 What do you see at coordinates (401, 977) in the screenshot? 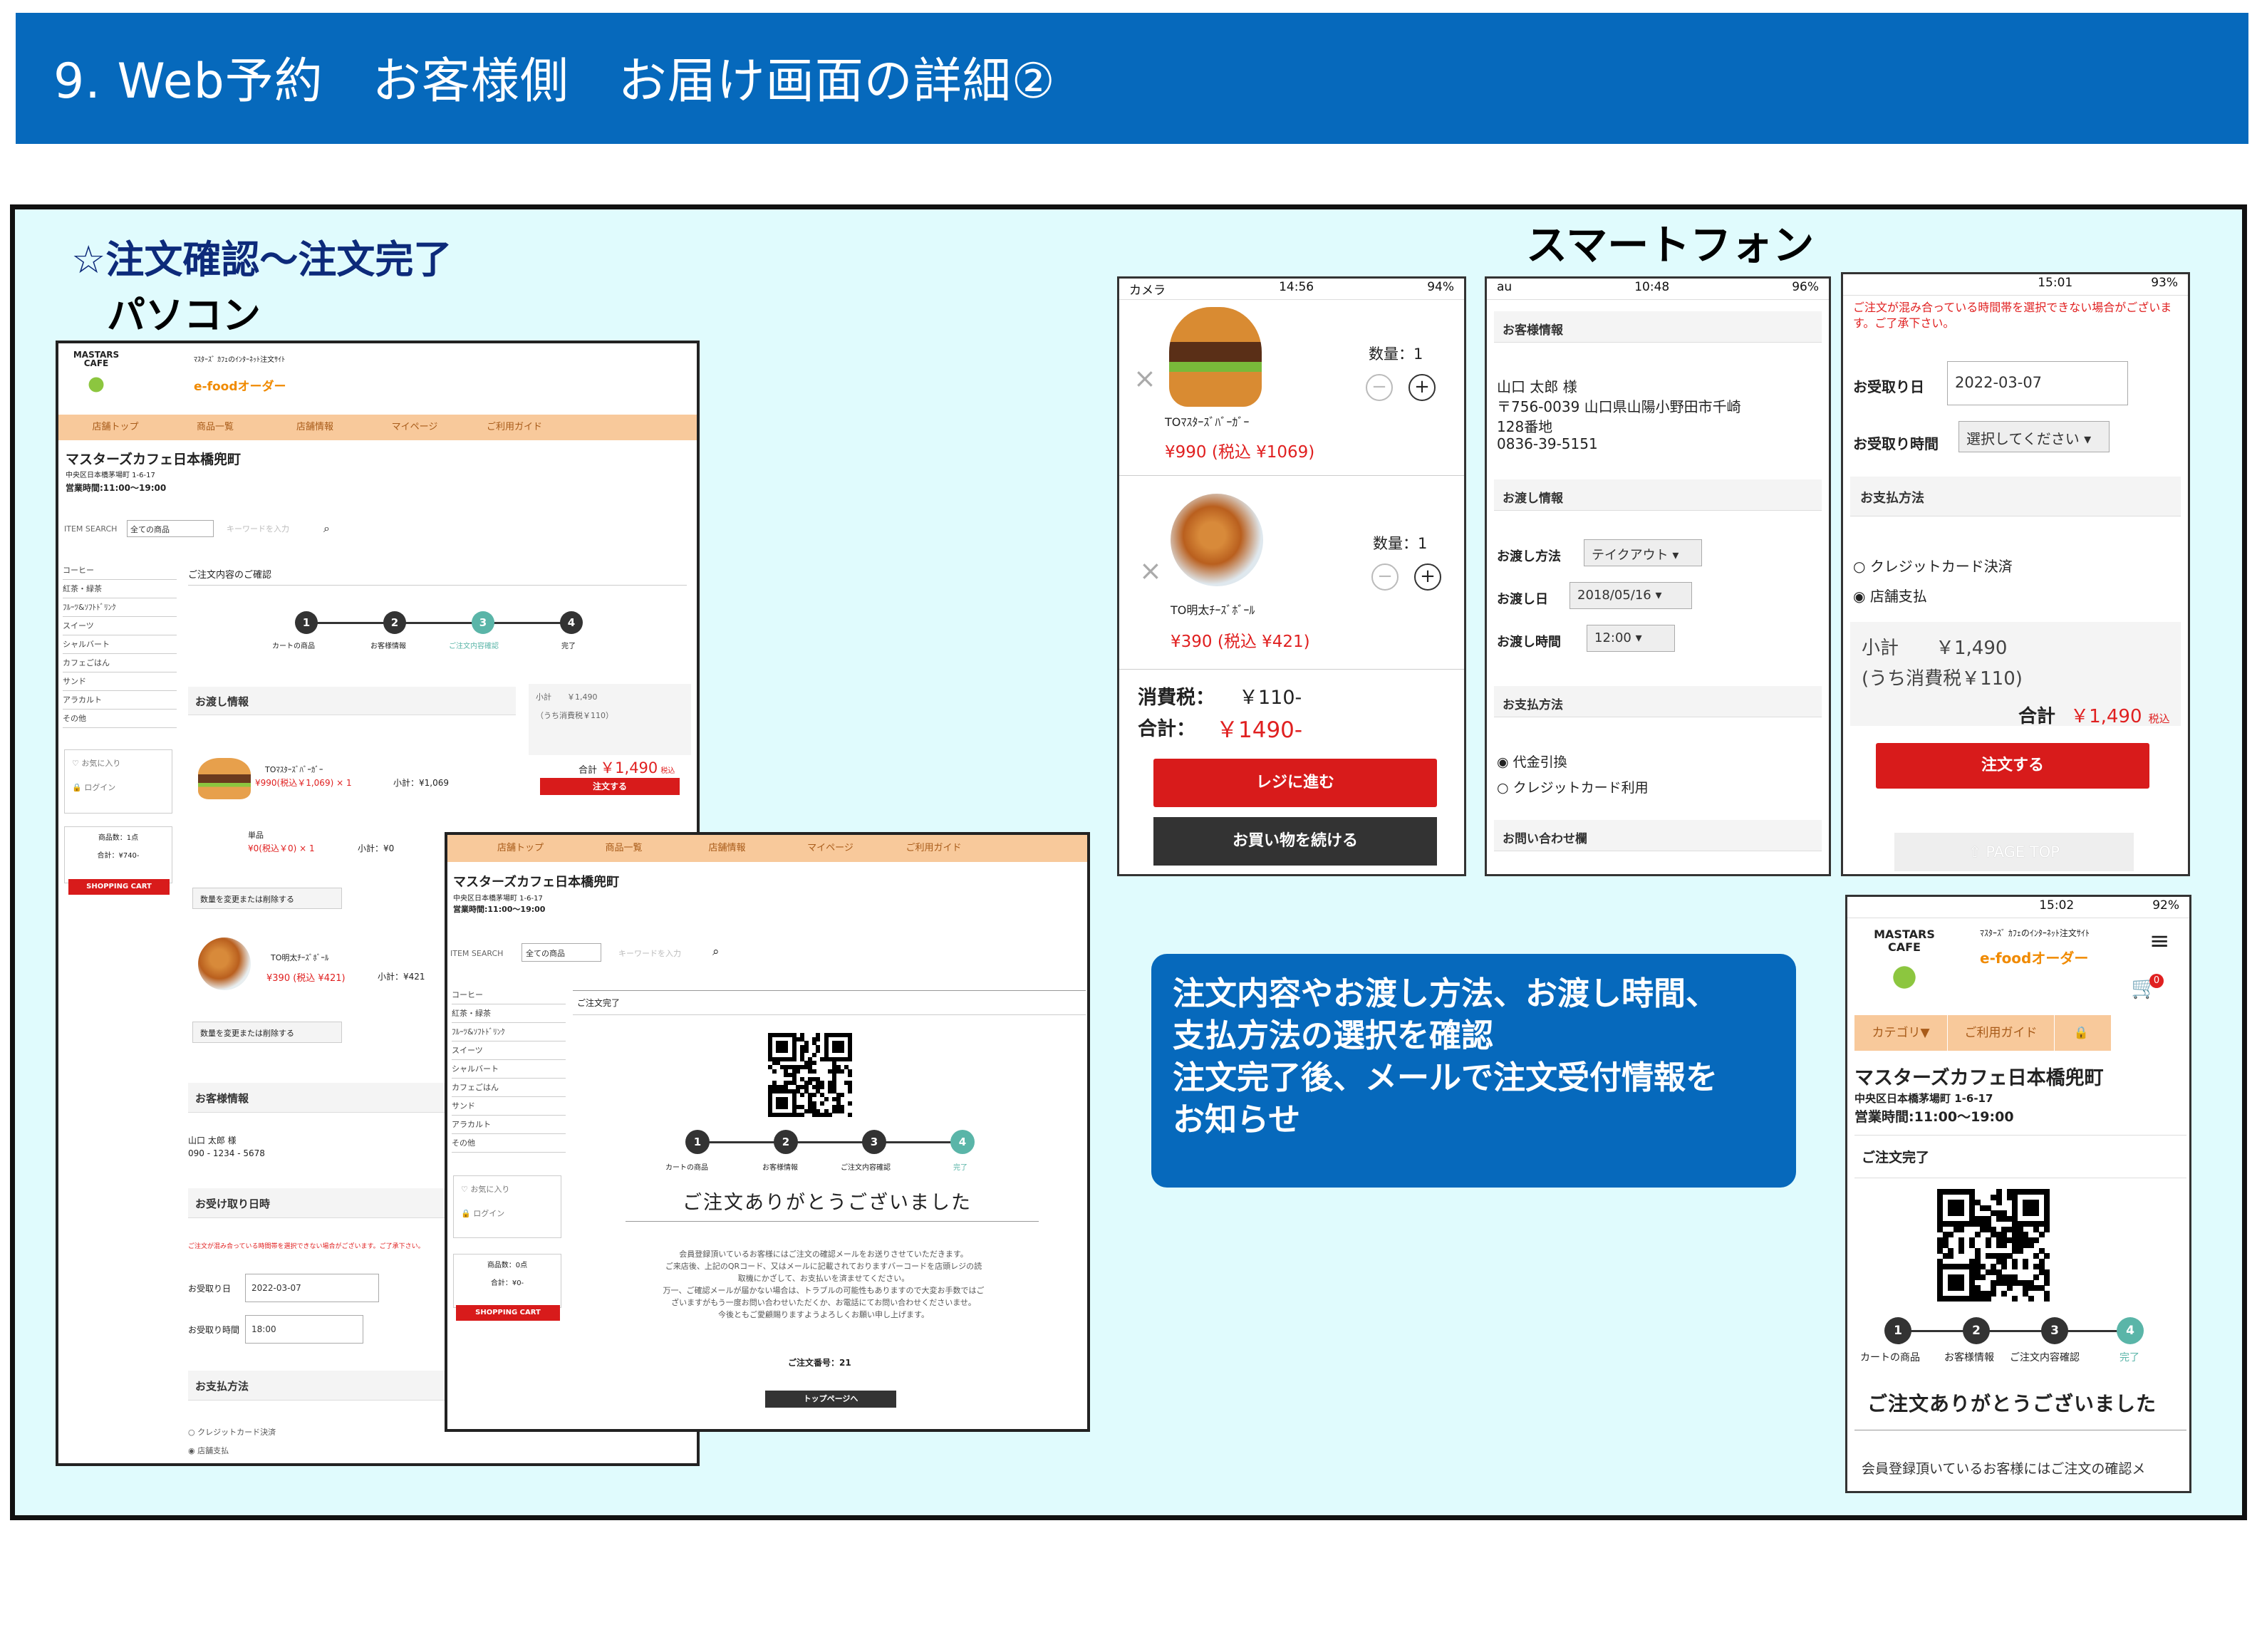
I see `item2-subtotal: 小計：¥421` at bounding box center [401, 977].